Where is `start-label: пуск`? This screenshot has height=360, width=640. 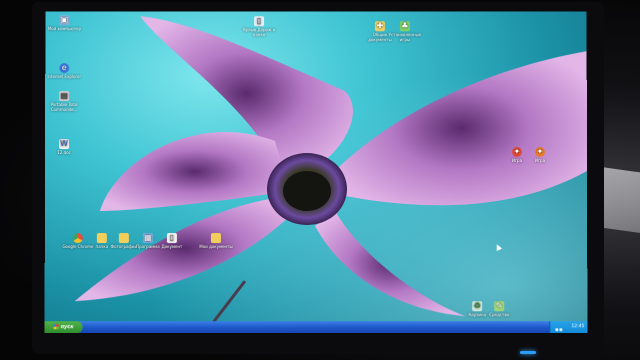
start-label: пуск is located at coordinates (67, 327).